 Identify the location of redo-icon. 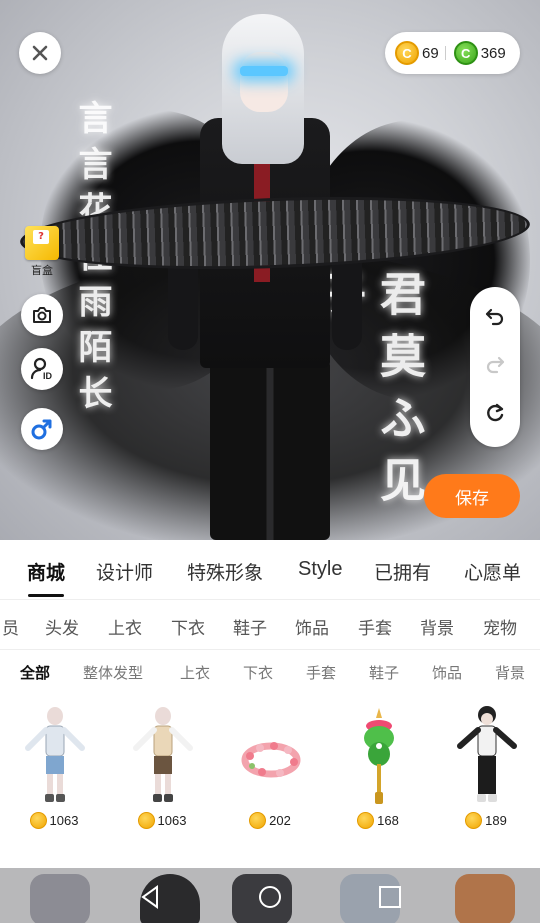
(495, 365).